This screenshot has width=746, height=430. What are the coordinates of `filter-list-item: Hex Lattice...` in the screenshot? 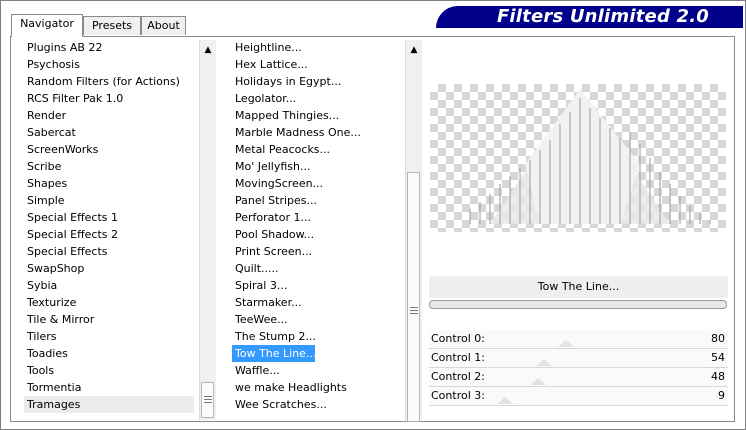 It's located at (317, 64).